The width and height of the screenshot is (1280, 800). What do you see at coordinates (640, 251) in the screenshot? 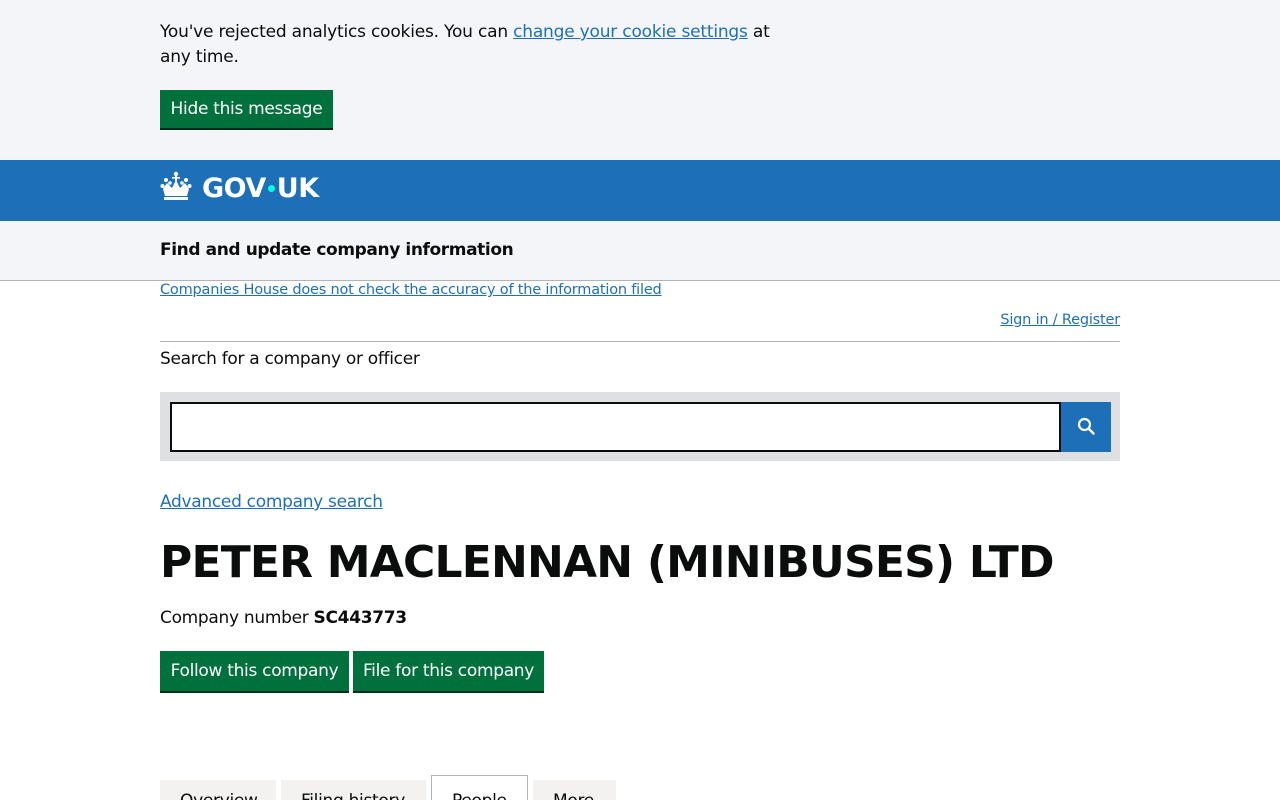
I see `service-bar: Find and update company information` at bounding box center [640, 251].